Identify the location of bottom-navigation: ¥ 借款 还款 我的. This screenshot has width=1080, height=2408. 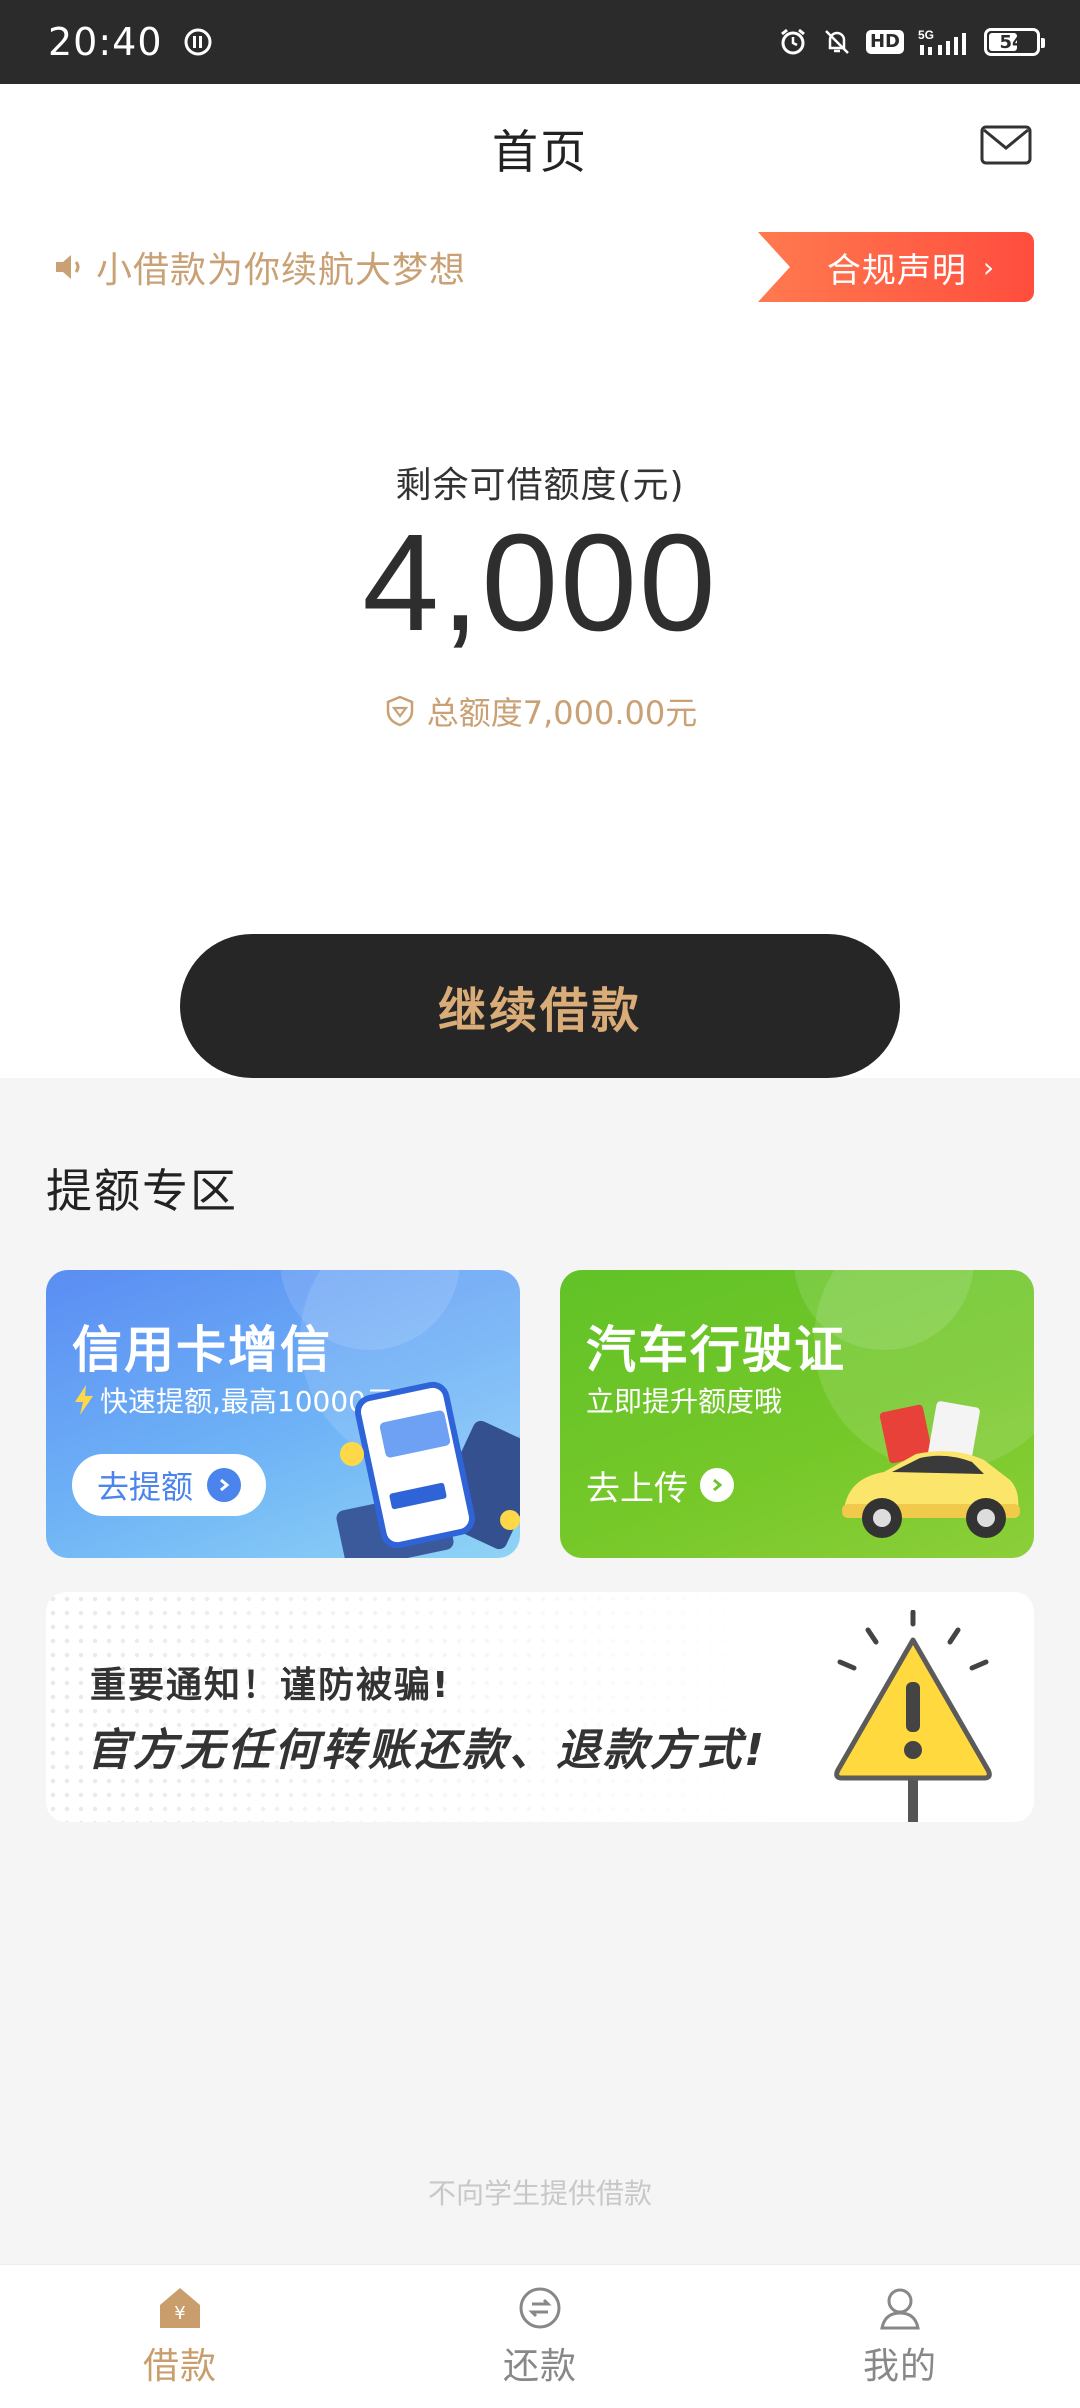
(540, 2336).